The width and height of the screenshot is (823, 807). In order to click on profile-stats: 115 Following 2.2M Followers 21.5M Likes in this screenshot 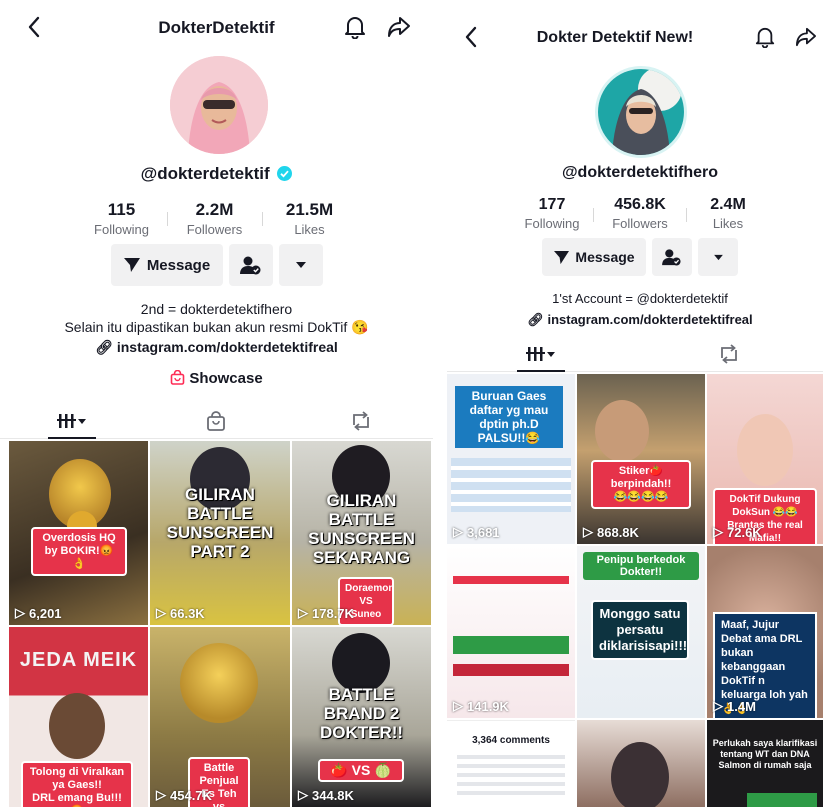, I will do `click(216, 218)`.